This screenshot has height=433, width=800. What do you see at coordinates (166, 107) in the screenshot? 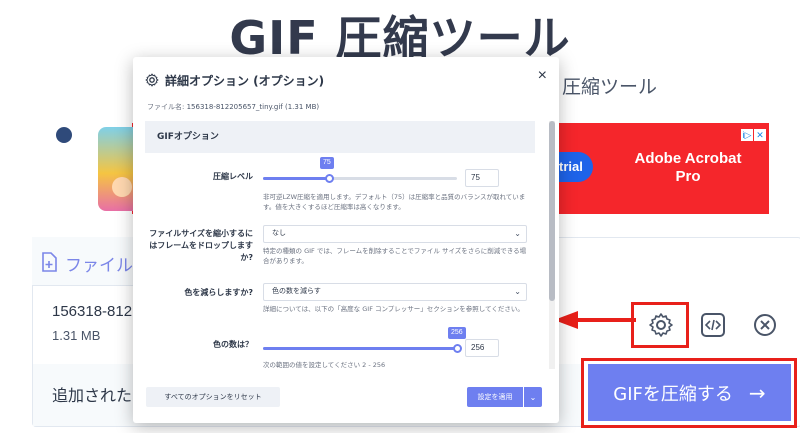
I see `filename-label: ファイル名:` at bounding box center [166, 107].